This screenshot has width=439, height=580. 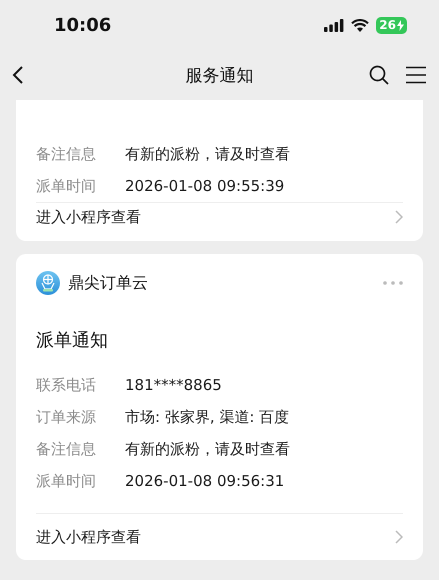 What do you see at coordinates (48, 283) in the screenshot?
I see `app-logo-icon` at bounding box center [48, 283].